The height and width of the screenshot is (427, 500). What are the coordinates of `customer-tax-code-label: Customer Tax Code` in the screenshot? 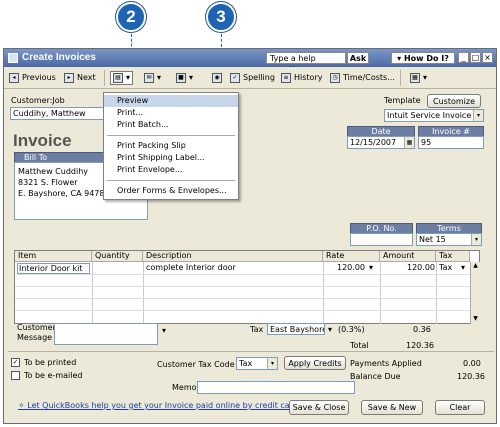 It's located at (196, 364).